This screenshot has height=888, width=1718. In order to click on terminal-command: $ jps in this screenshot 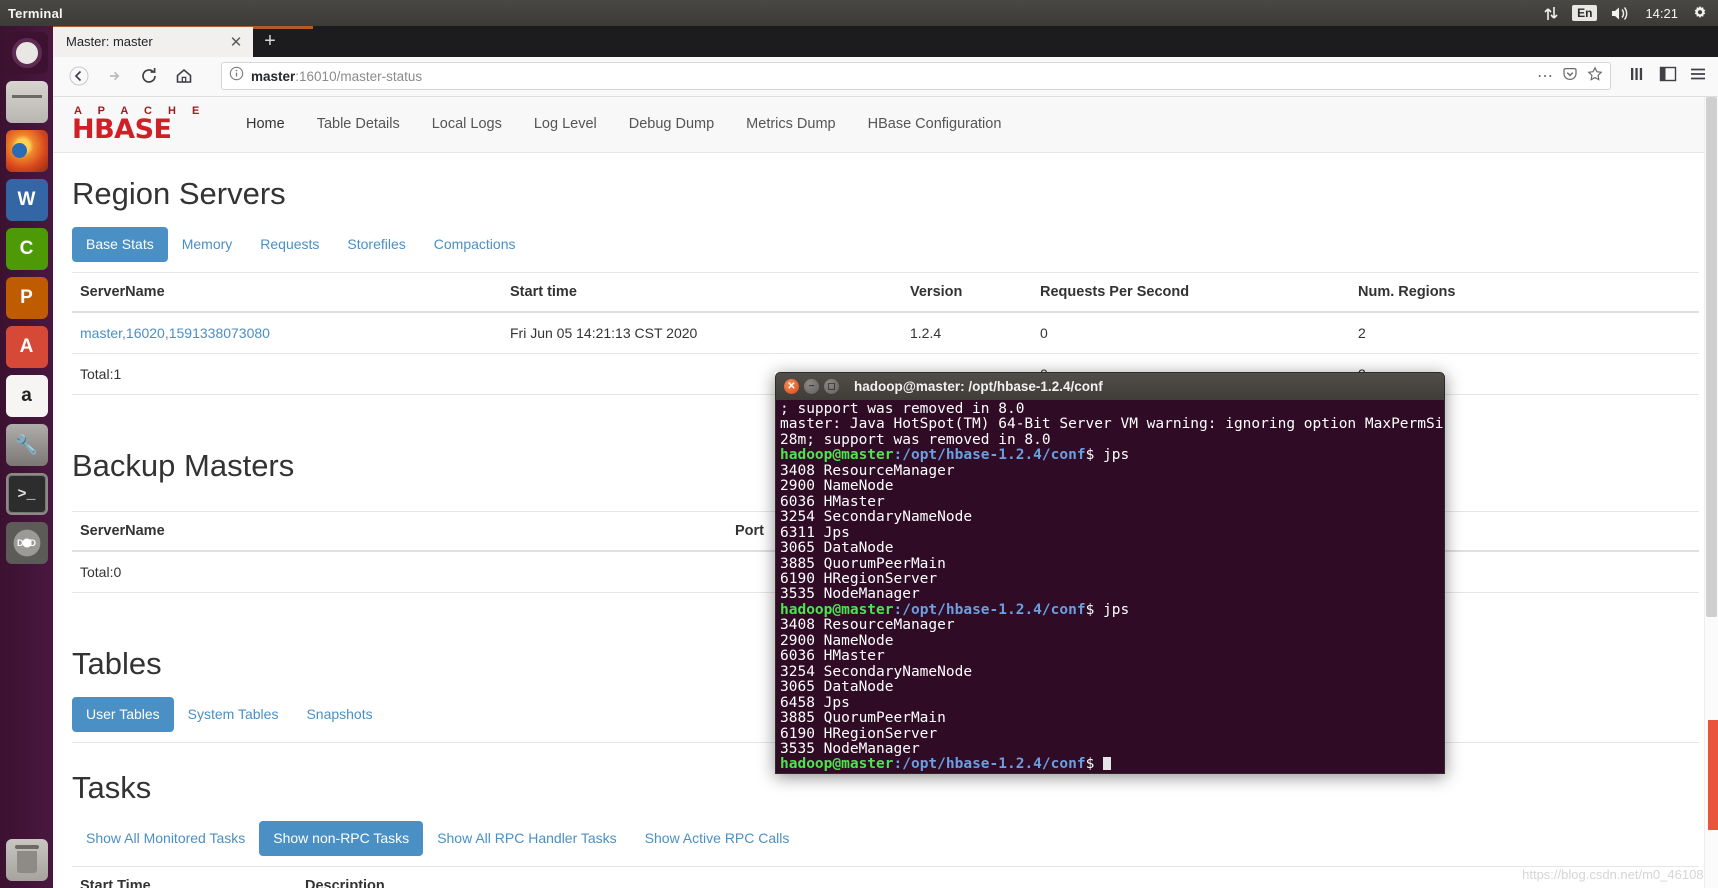, I will do `click(1107, 455)`.